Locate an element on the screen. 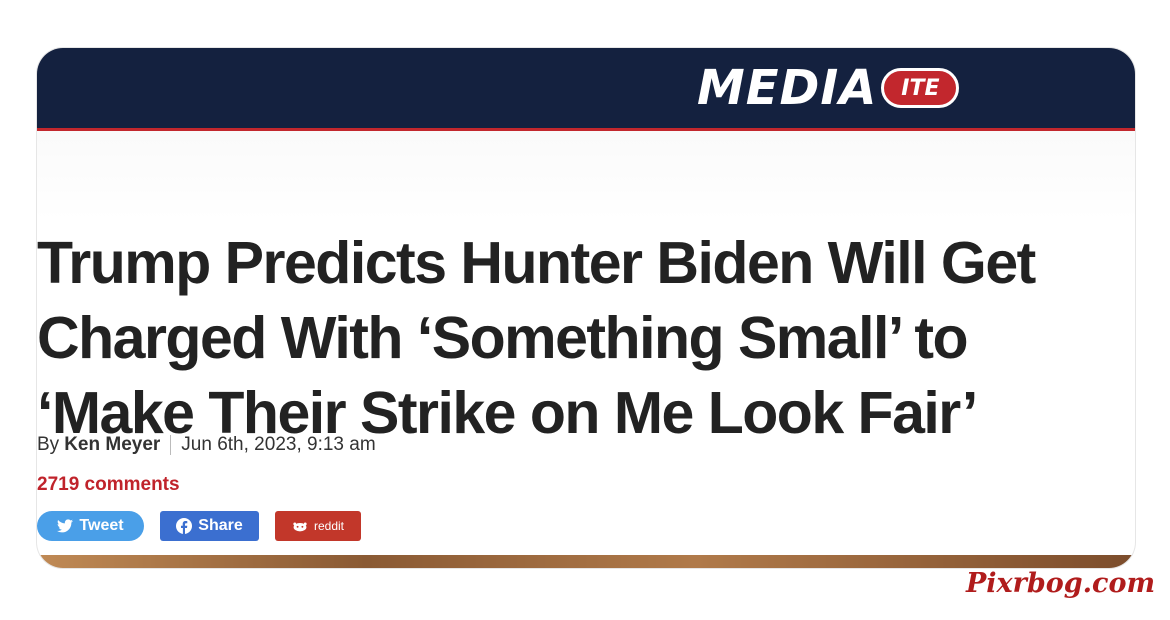  hero-image-edge is located at coordinates (586, 561).